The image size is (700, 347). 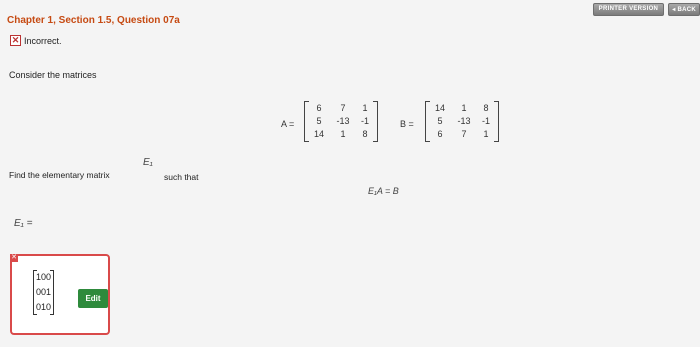 I want to click on matrix-b-cell: 14, so click(x=439, y=108).